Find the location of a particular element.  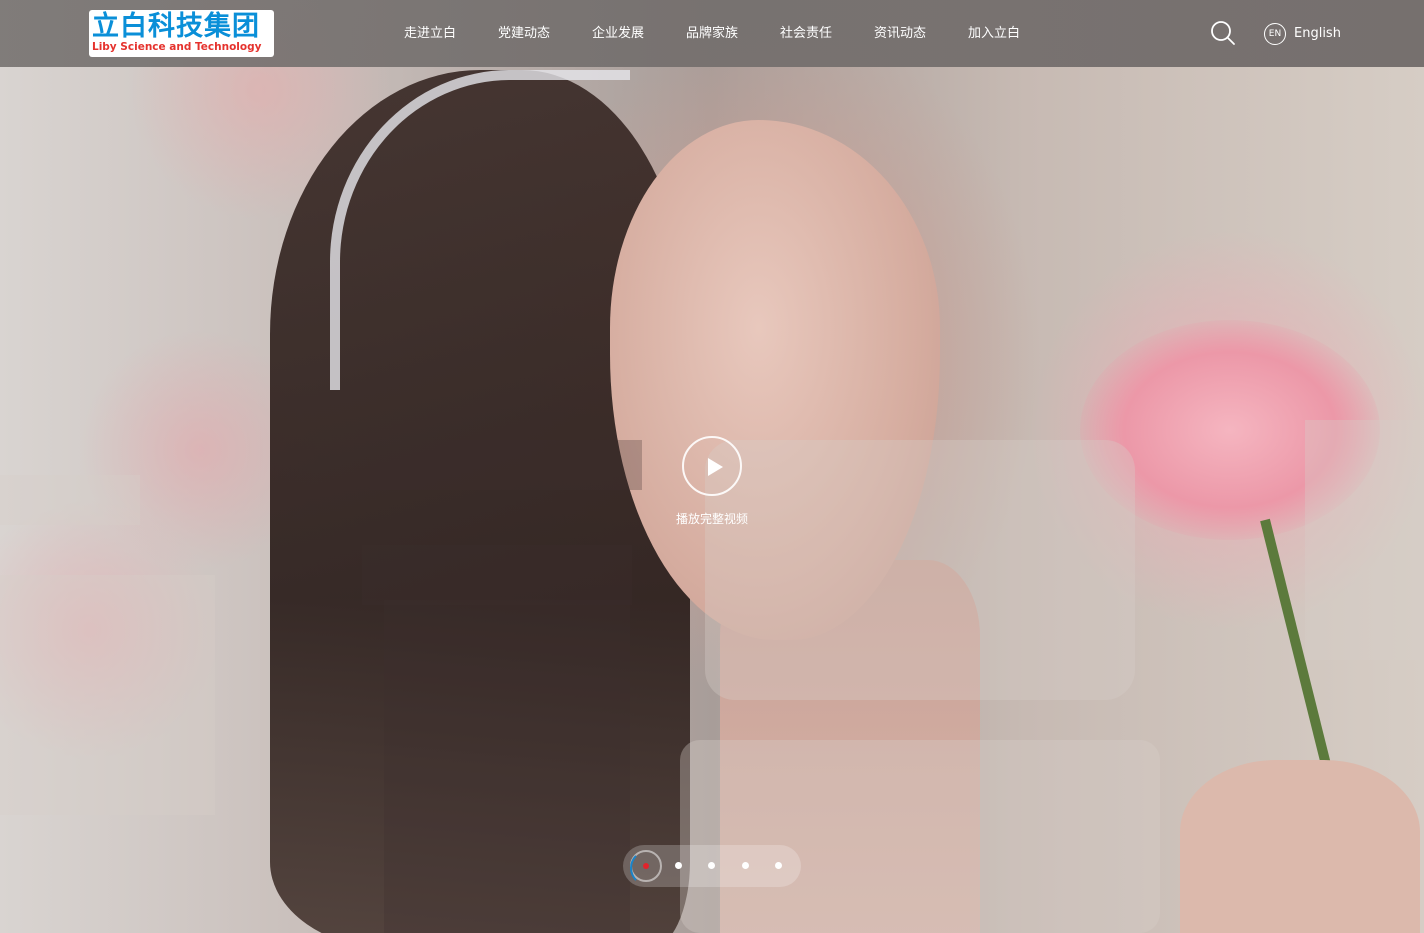

search-icon is located at coordinates (1223, 33).